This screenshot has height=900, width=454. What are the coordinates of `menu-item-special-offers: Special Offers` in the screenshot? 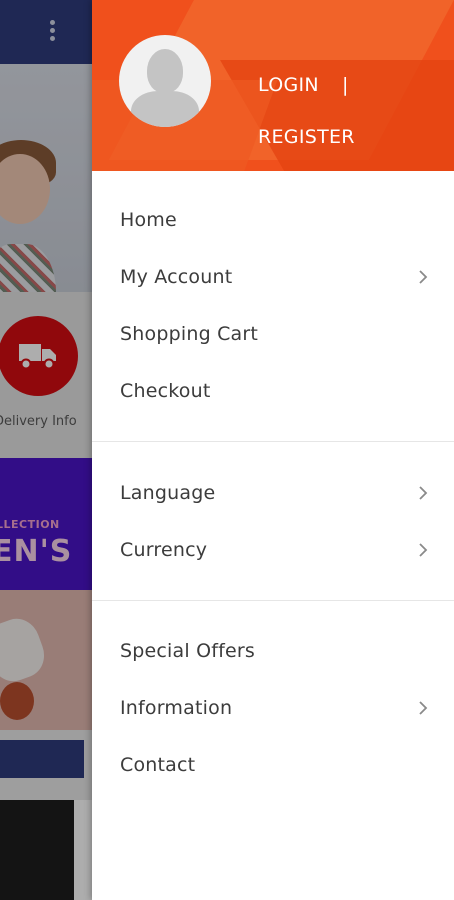 It's located at (273, 650).